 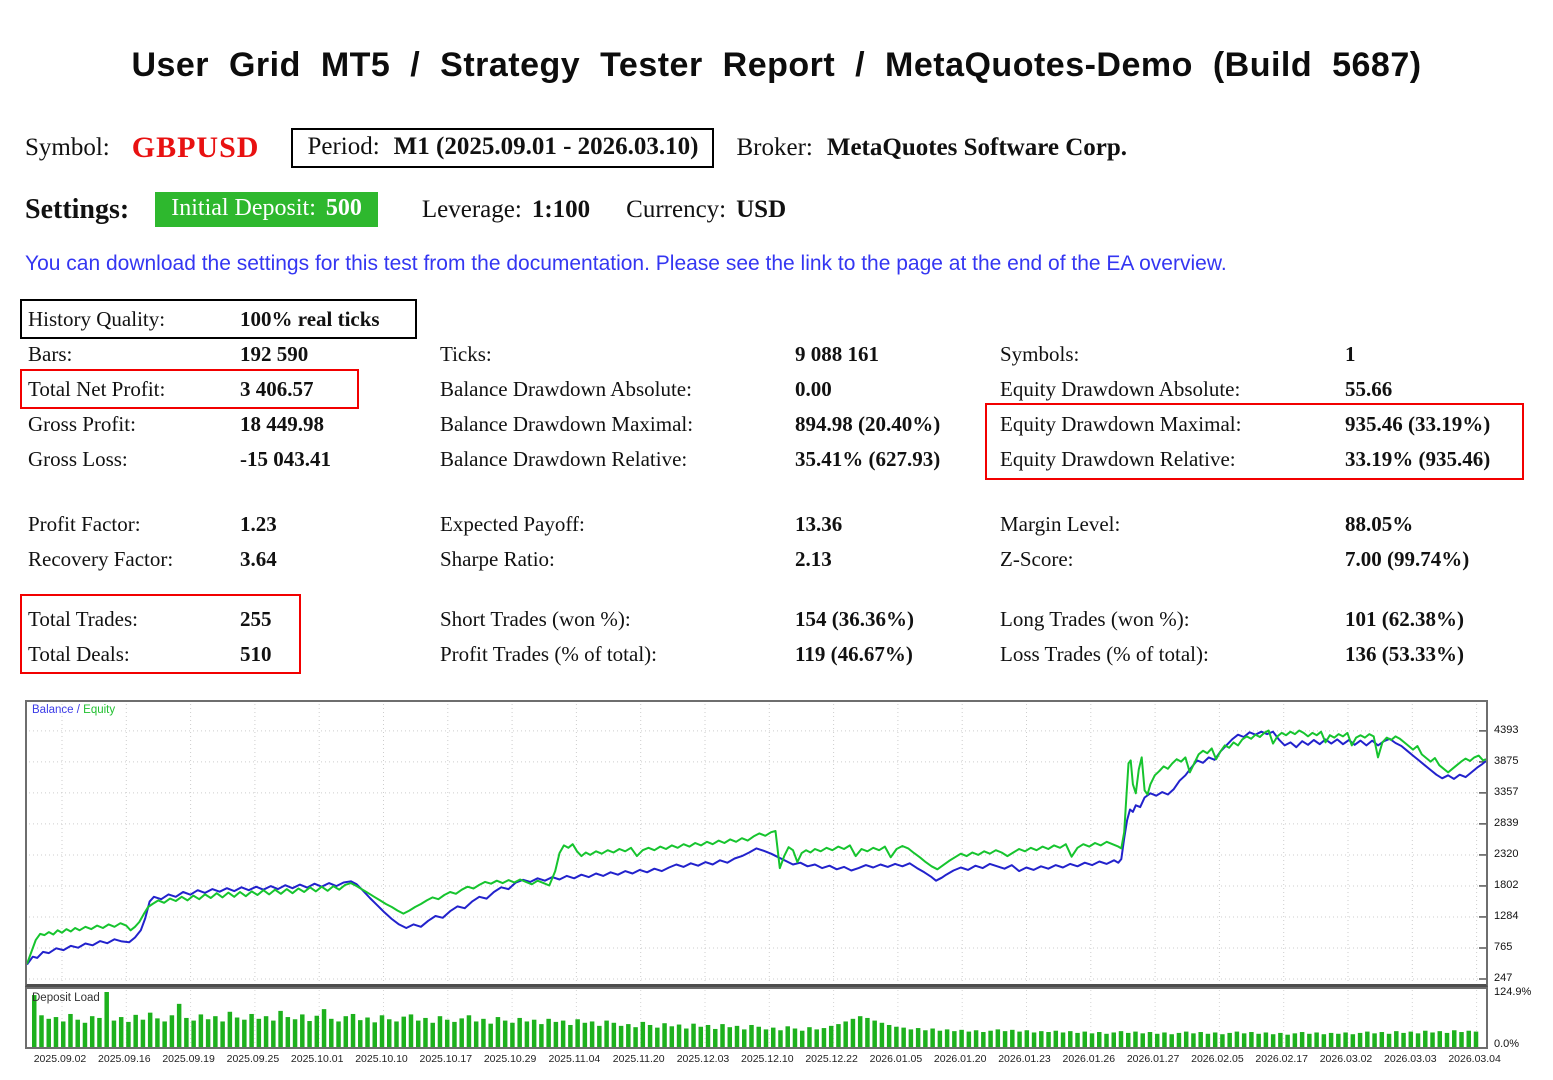 What do you see at coordinates (1410, 1059) in the screenshot?
I see `x-axis-label: 2026.03.03` at bounding box center [1410, 1059].